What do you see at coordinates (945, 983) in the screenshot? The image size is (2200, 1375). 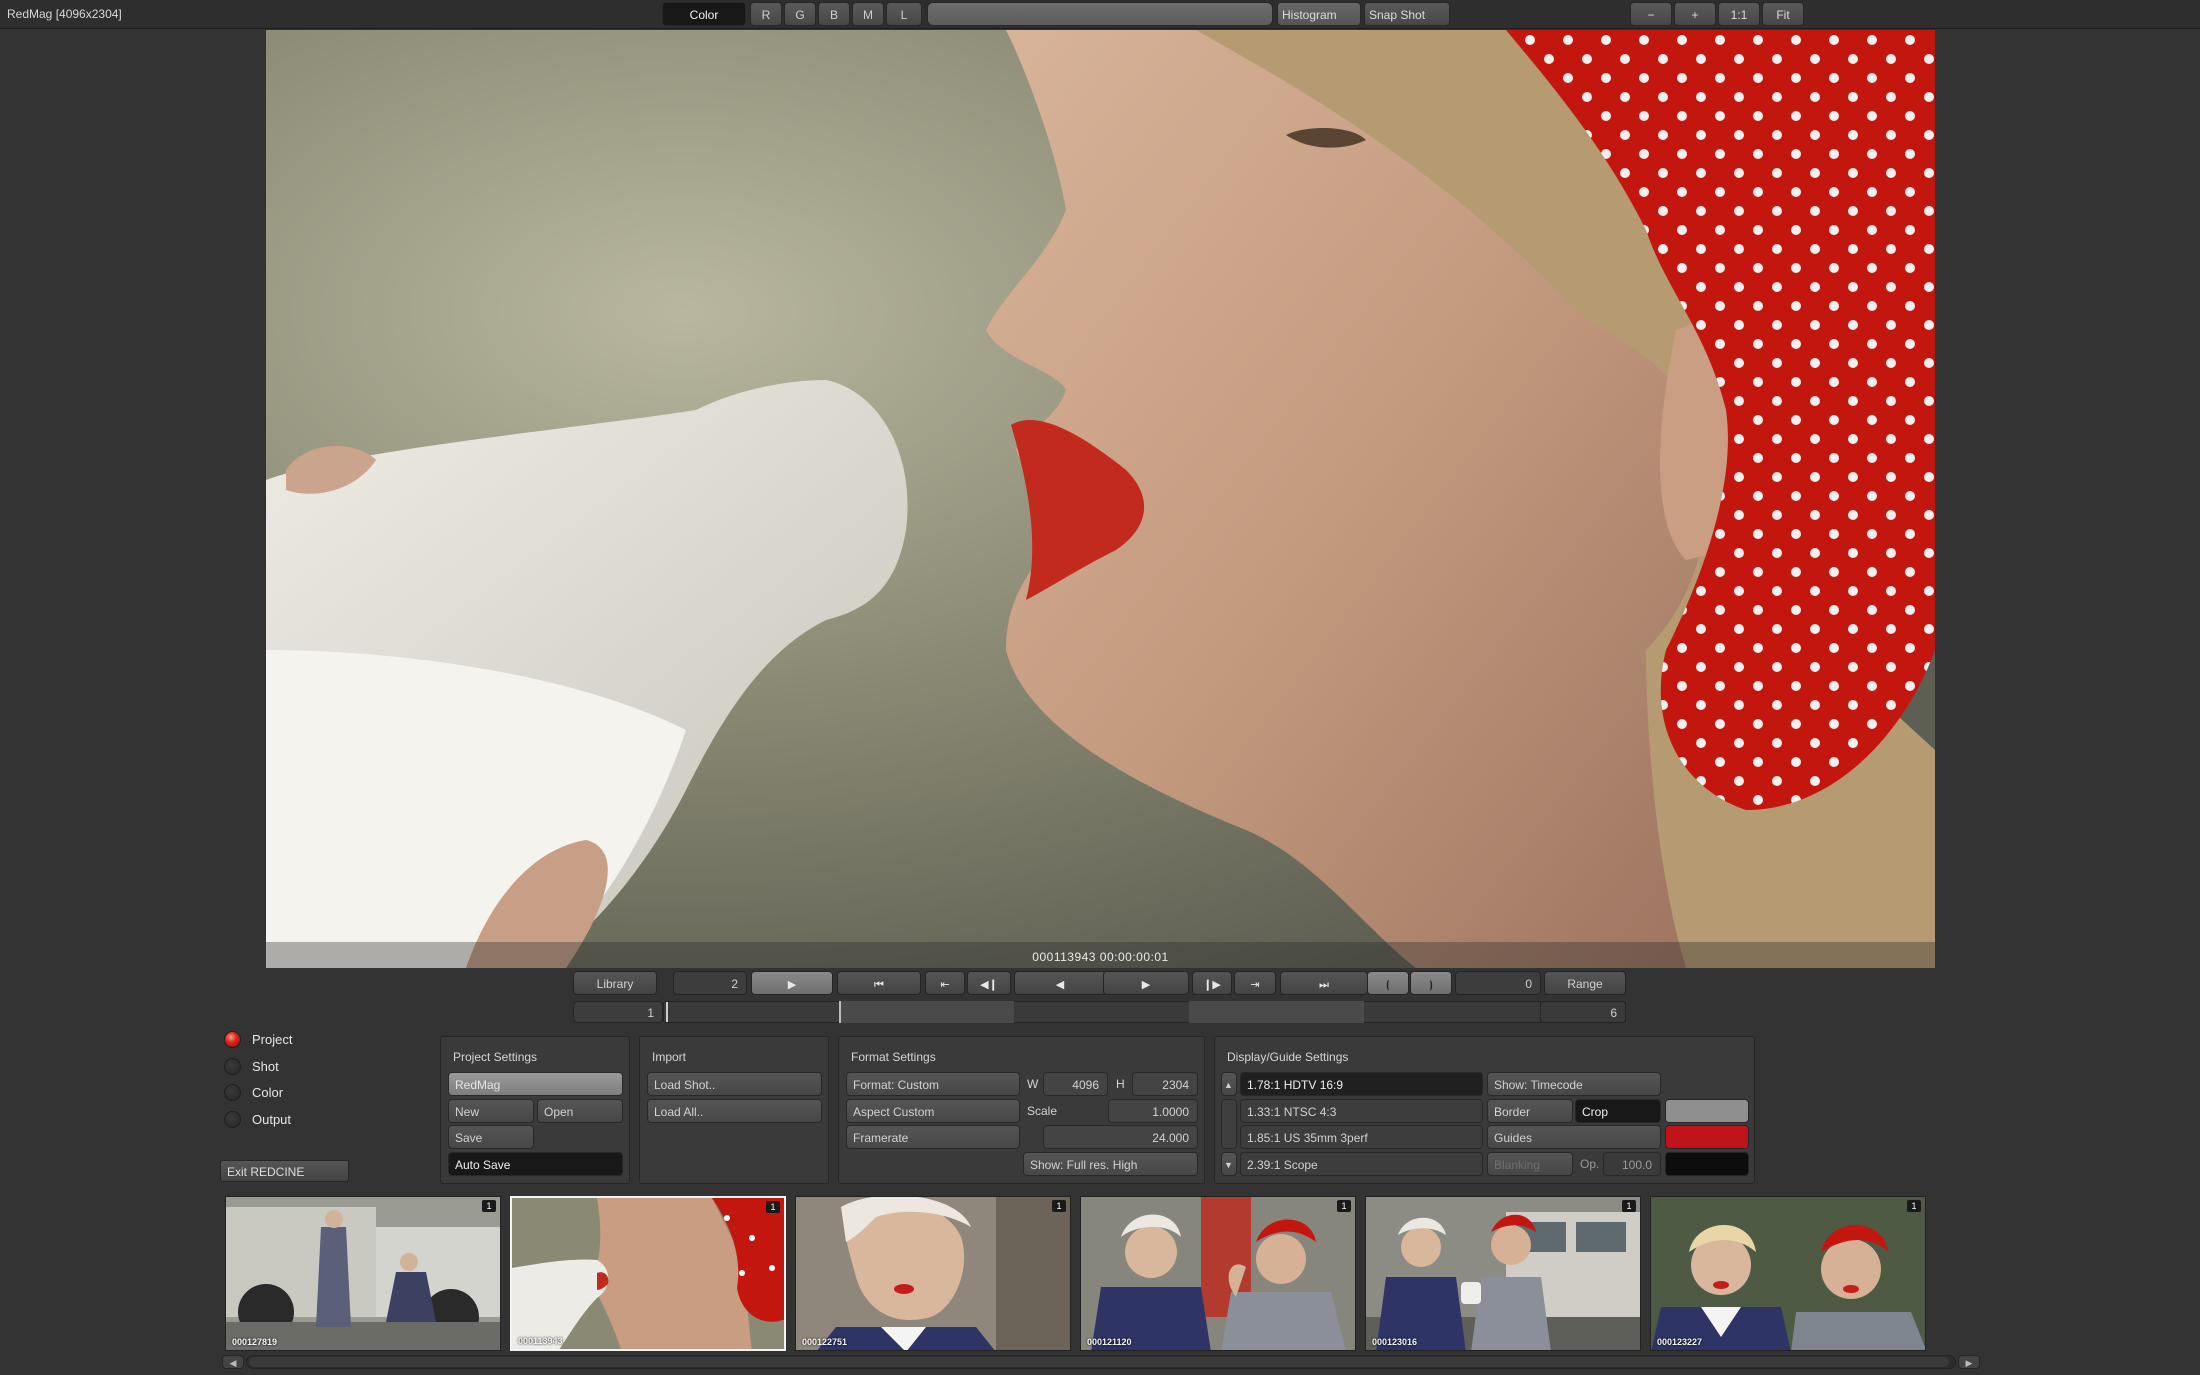 I see `mark-in-button: ⇤` at bounding box center [945, 983].